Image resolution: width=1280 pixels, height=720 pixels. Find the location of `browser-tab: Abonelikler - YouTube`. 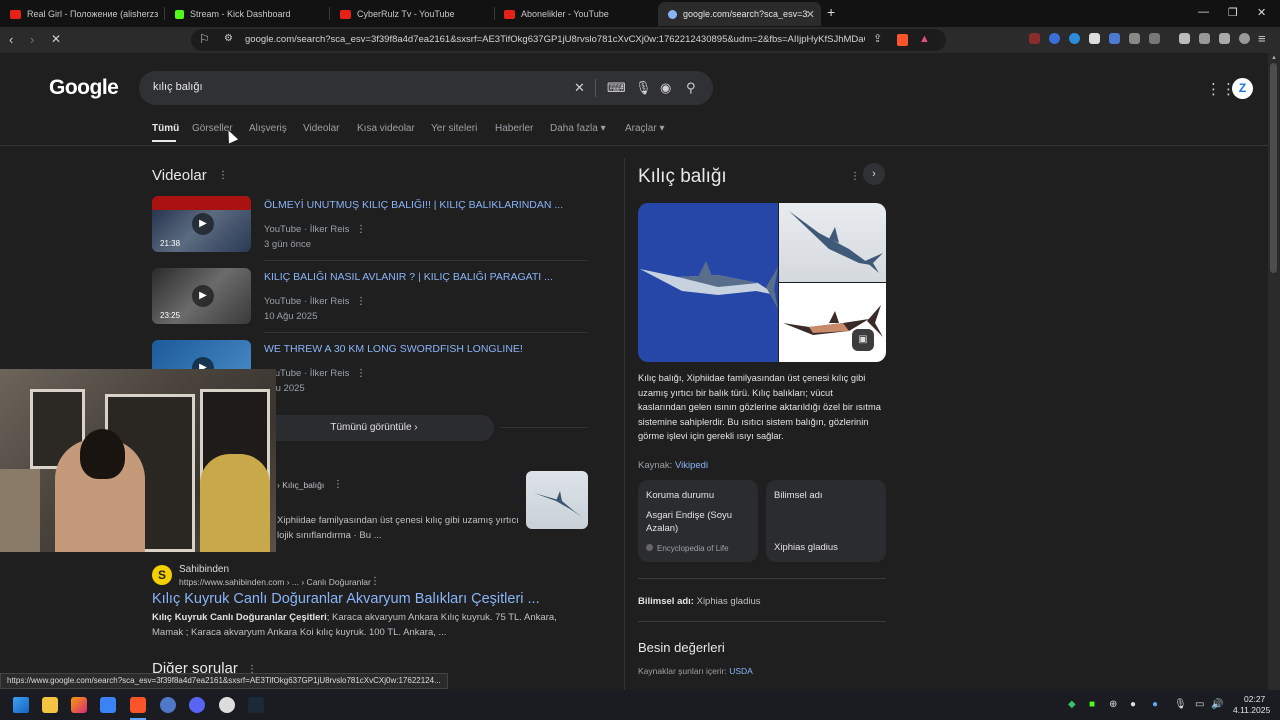

browser-tab: Abonelikler - YouTube is located at coordinates (575, 14).